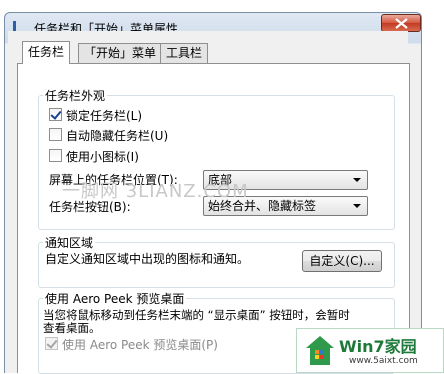  Describe the element at coordinates (115, 298) in the screenshot. I see `aero-peek-title: 使用 Aero Peek 预览桌面` at that location.